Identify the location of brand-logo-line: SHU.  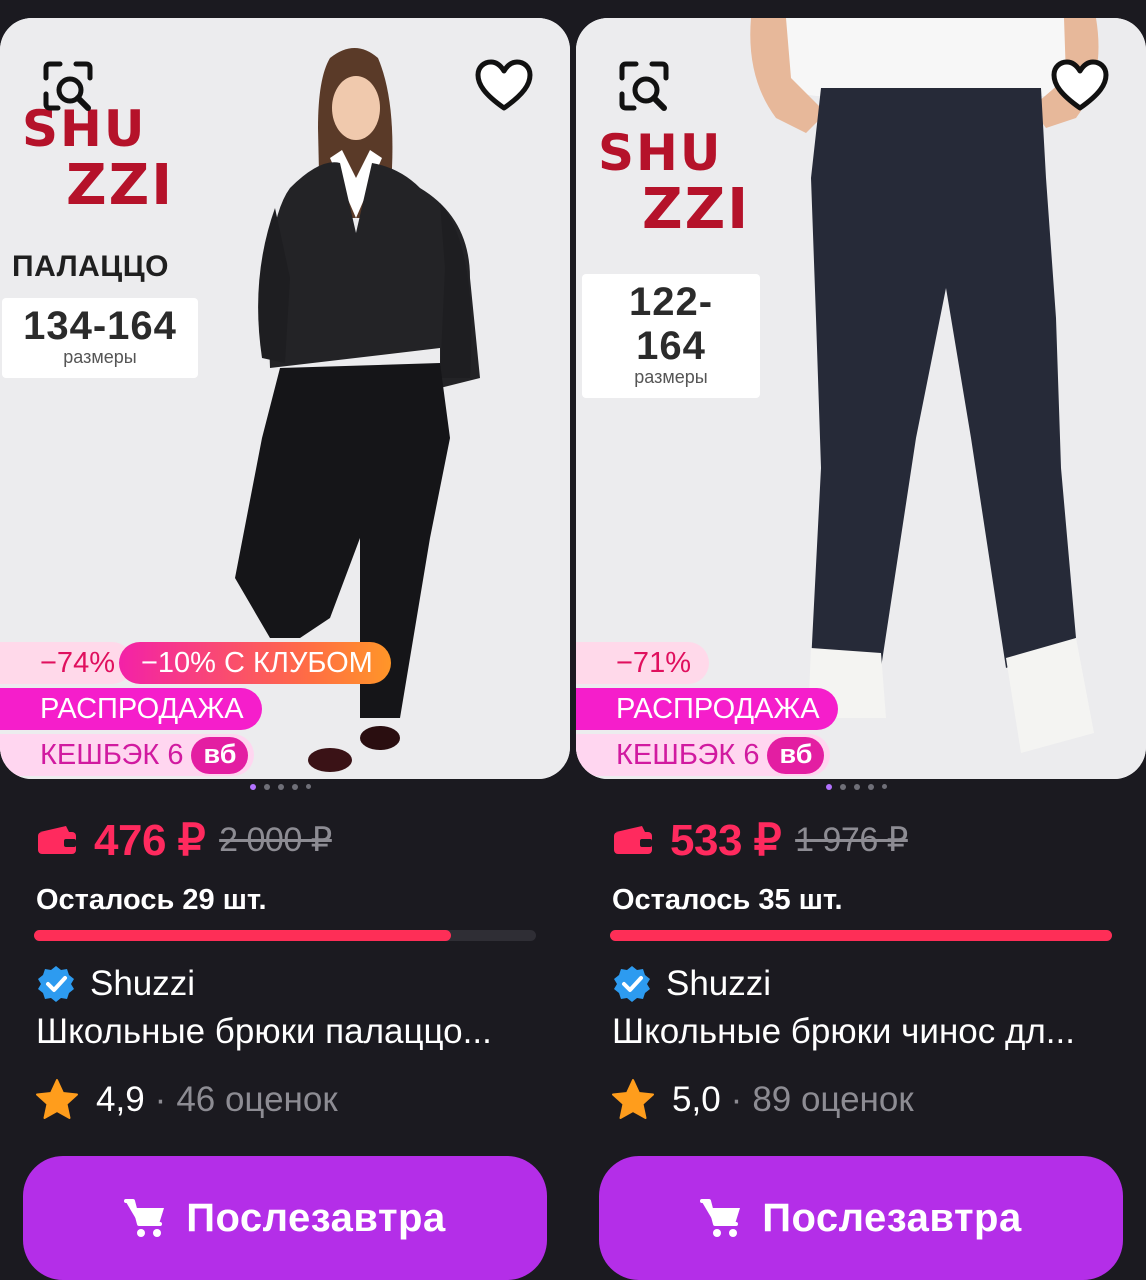
(660, 153).